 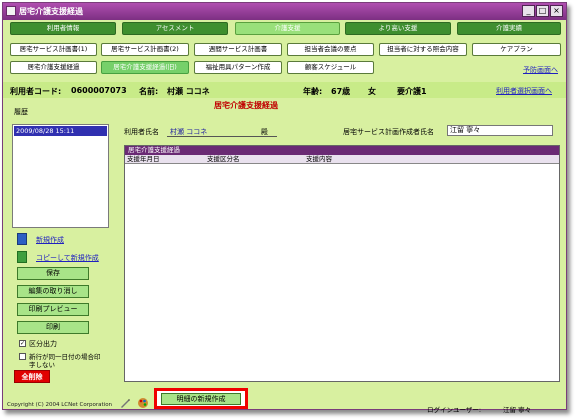 I want to click on select-user-link: 利用者選択画面へ, so click(x=524, y=91).